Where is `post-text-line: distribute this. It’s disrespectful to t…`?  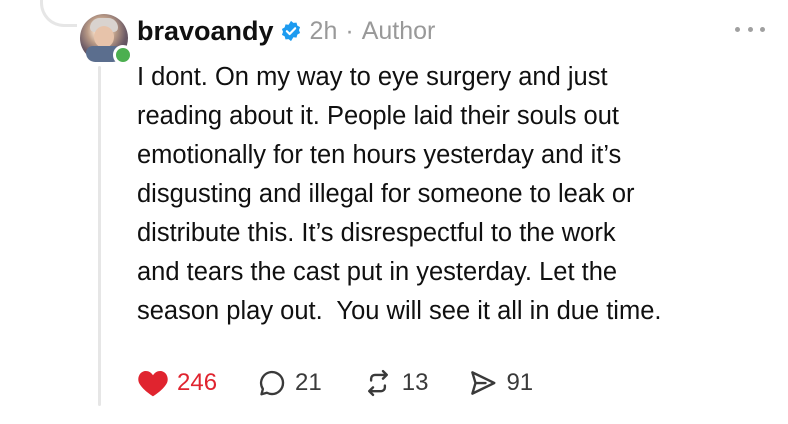 post-text-line: distribute this. It’s disrespectful to t… is located at coordinates (376, 233).